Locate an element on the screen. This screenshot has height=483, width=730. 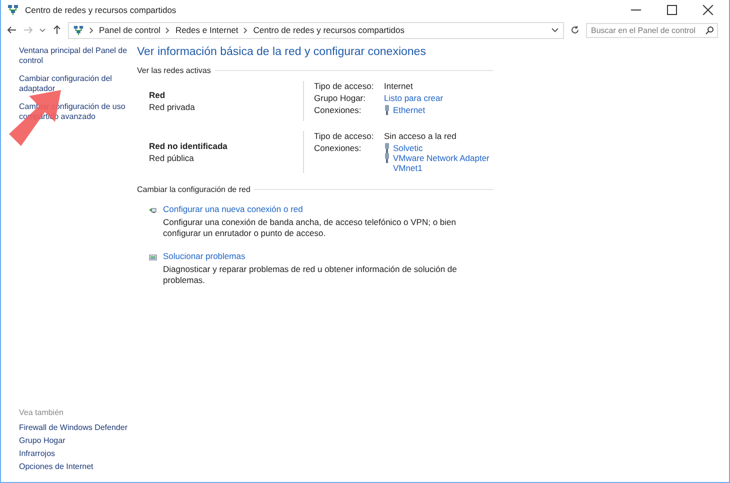
connection-link: Solvetic is located at coordinates (443, 148).